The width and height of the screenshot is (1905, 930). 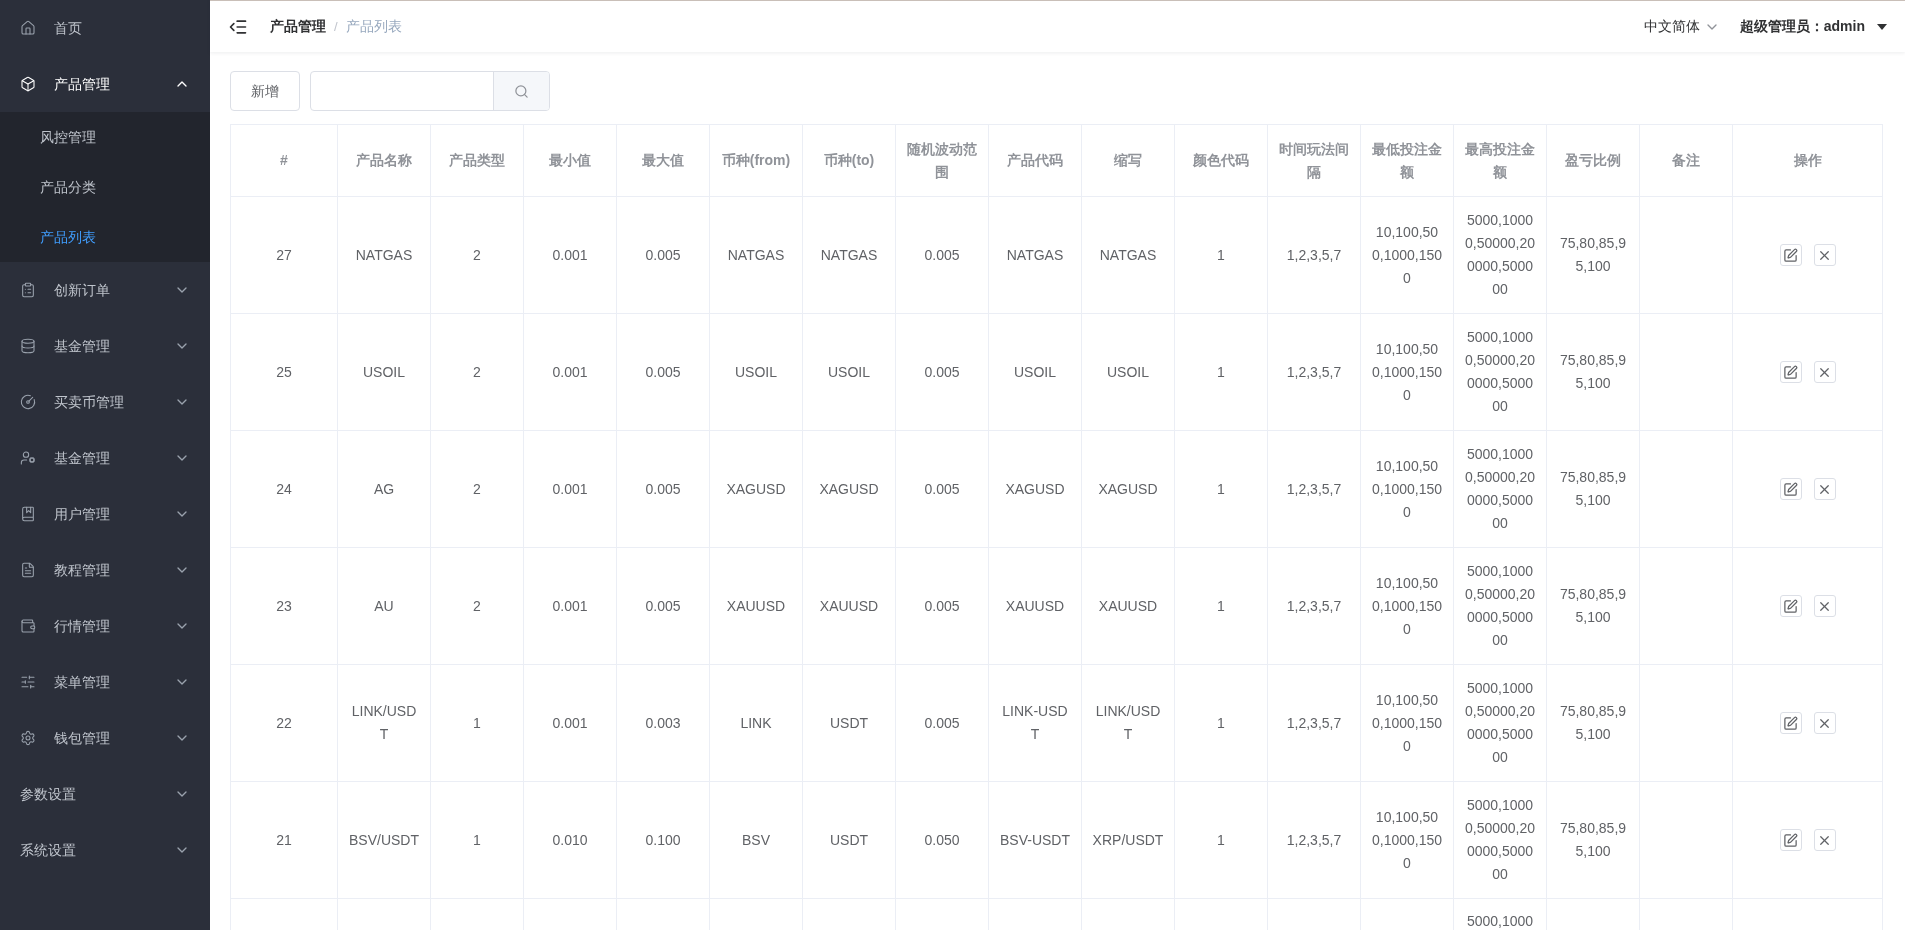 What do you see at coordinates (105, 402) in the screenshot?
I see `sidebar-menu-item: 买卖币管理` at bounding box center [105, 402].